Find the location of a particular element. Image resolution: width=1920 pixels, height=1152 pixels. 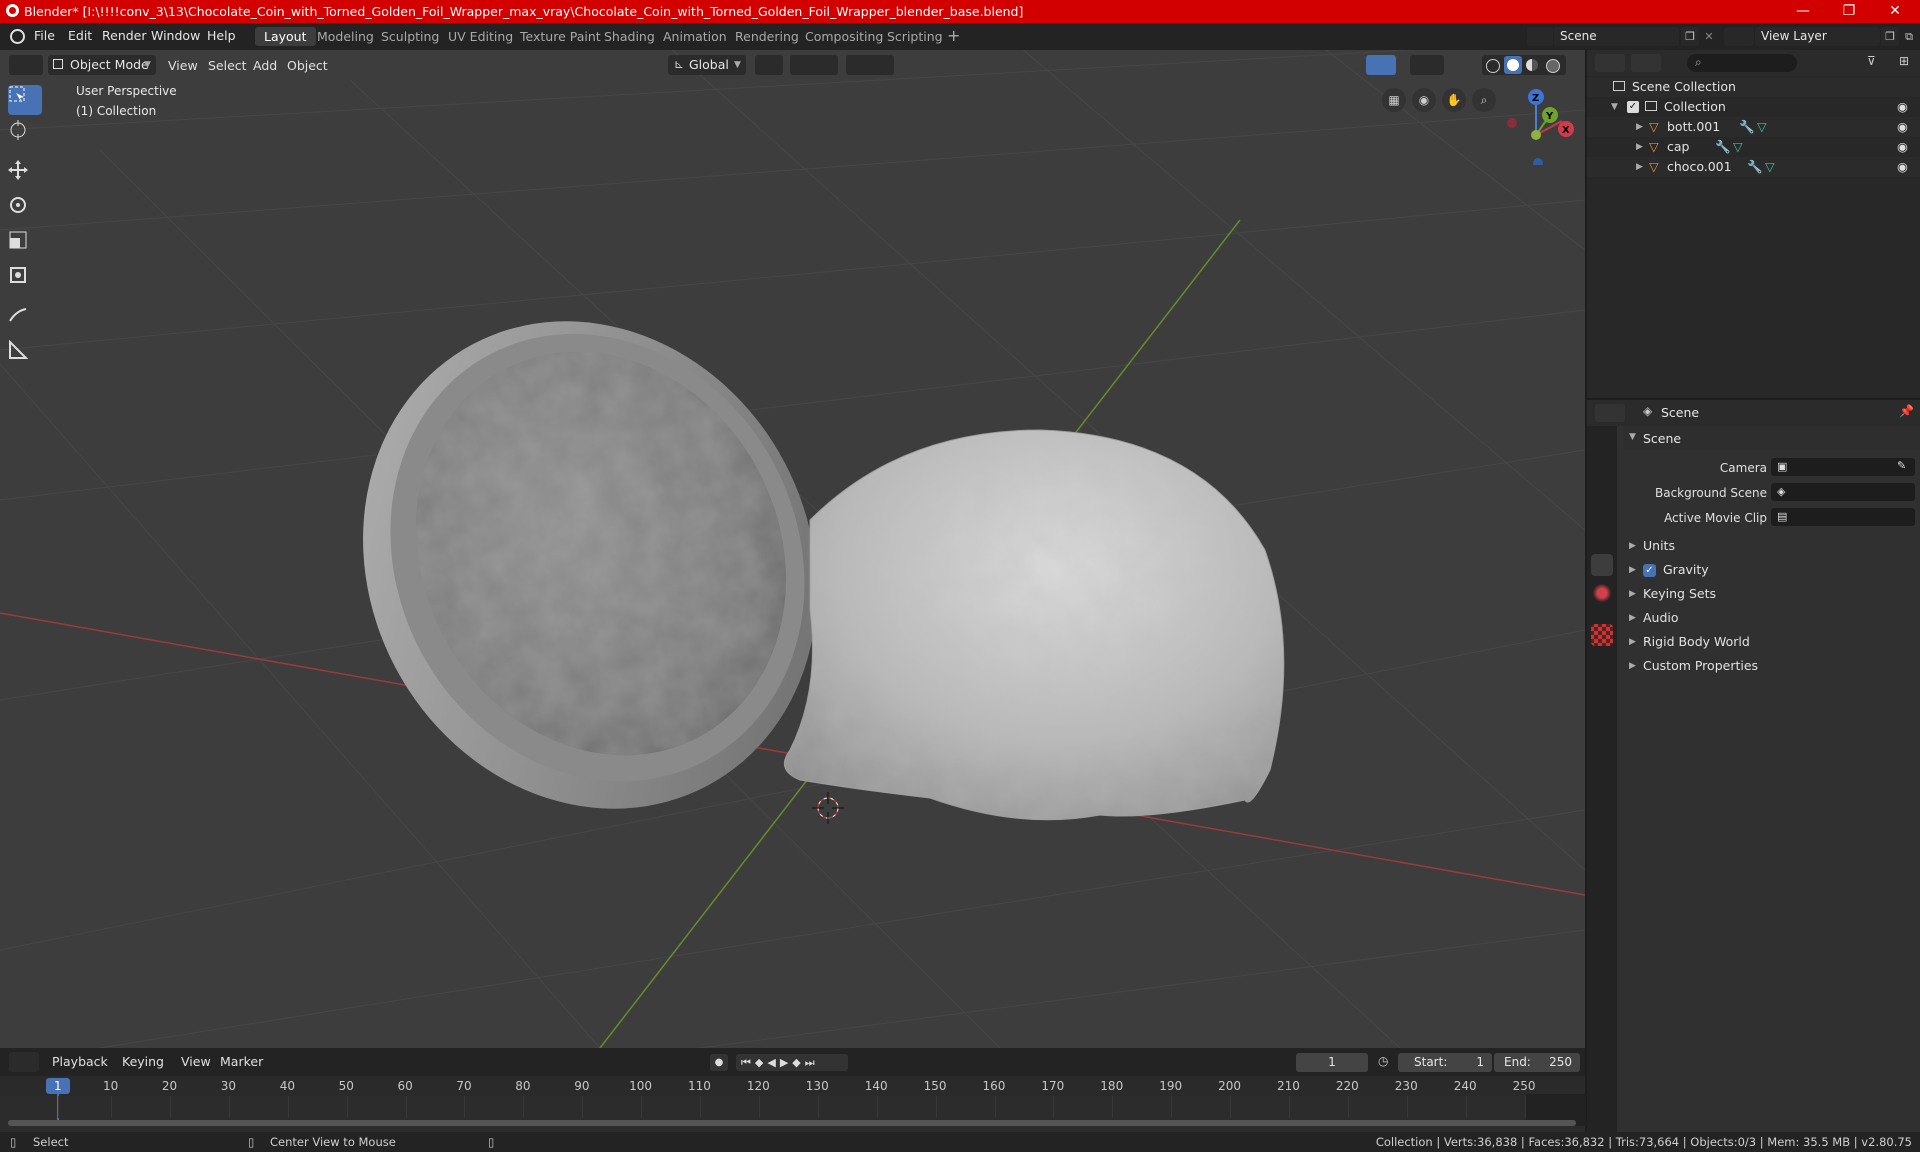

subpanel-custom-properties: ▶ Custom Properties is located at coordinates (1771, 666).